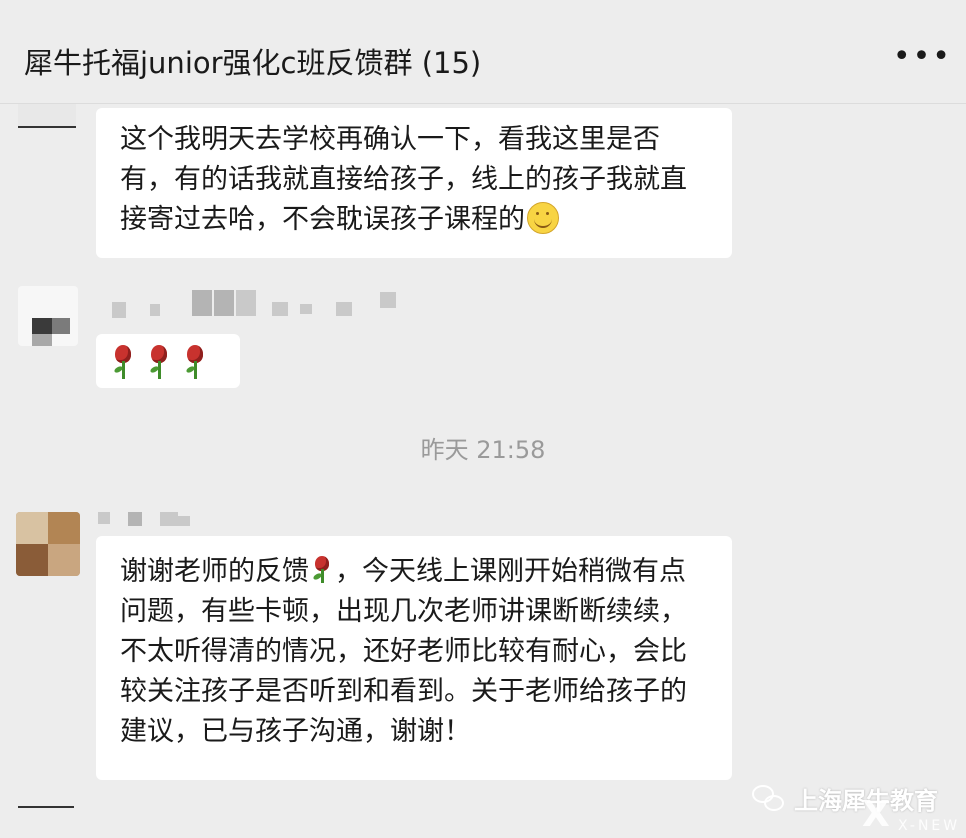 The width and height of the screenshot is (966, 838). I want to click on message-line: 谢谢老师的反馈 ，今天线上课刚开始稍微有点, so click(414, 572).